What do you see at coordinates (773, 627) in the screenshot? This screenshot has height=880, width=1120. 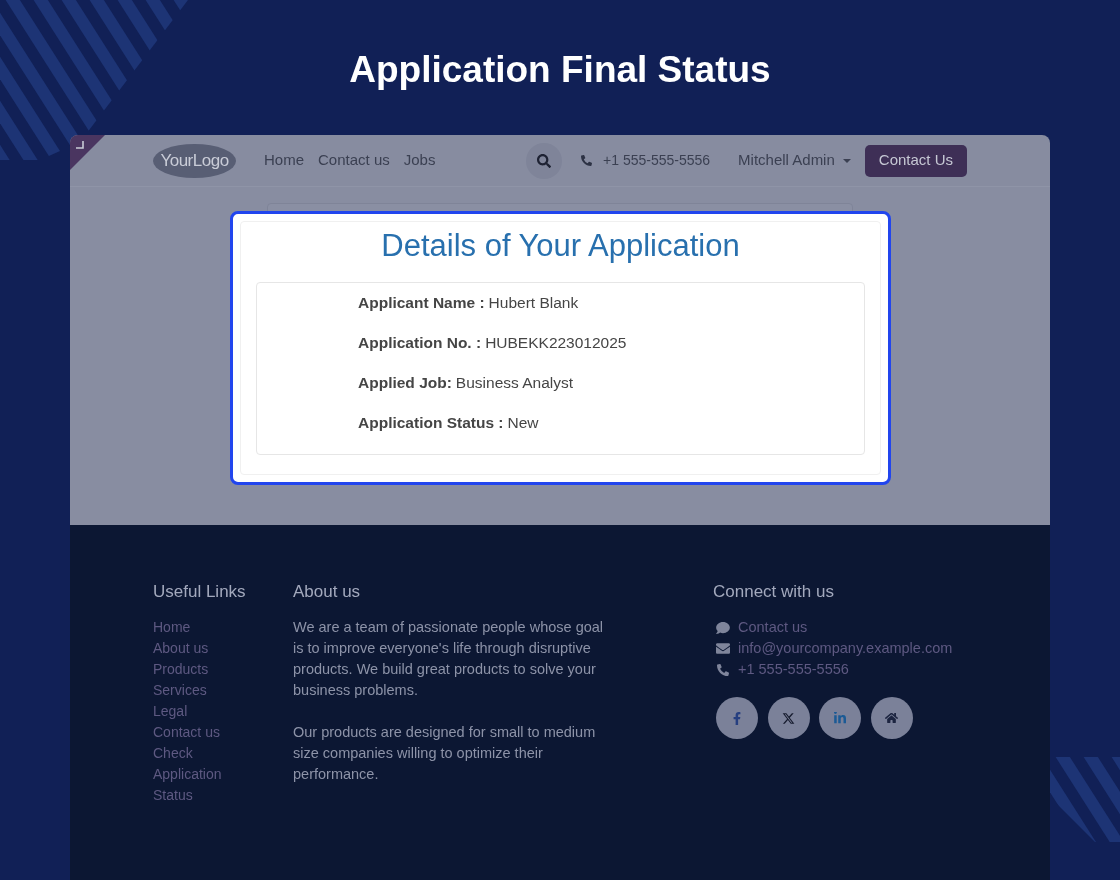 I see `contact-link: Contact us` at bounding box center [773, 627].